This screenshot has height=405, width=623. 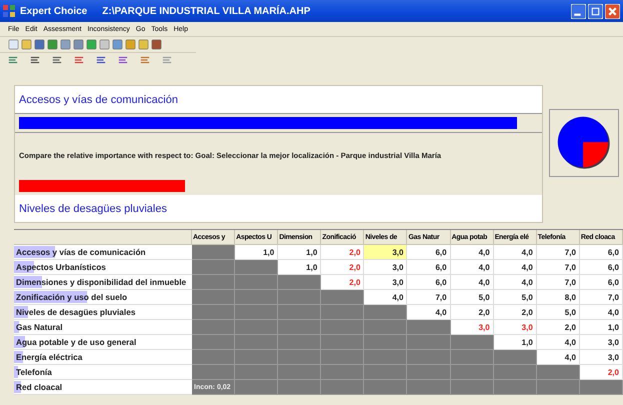 I want to click on item-name: Accesos y vías de comunicación, so click(x=98, y=100).